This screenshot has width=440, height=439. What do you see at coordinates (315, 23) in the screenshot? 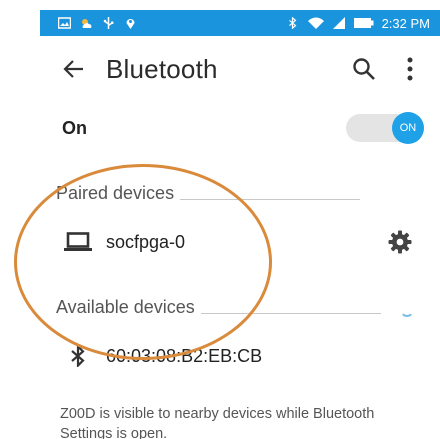
I see `wifi-icon` at bounding box center [315, 23].